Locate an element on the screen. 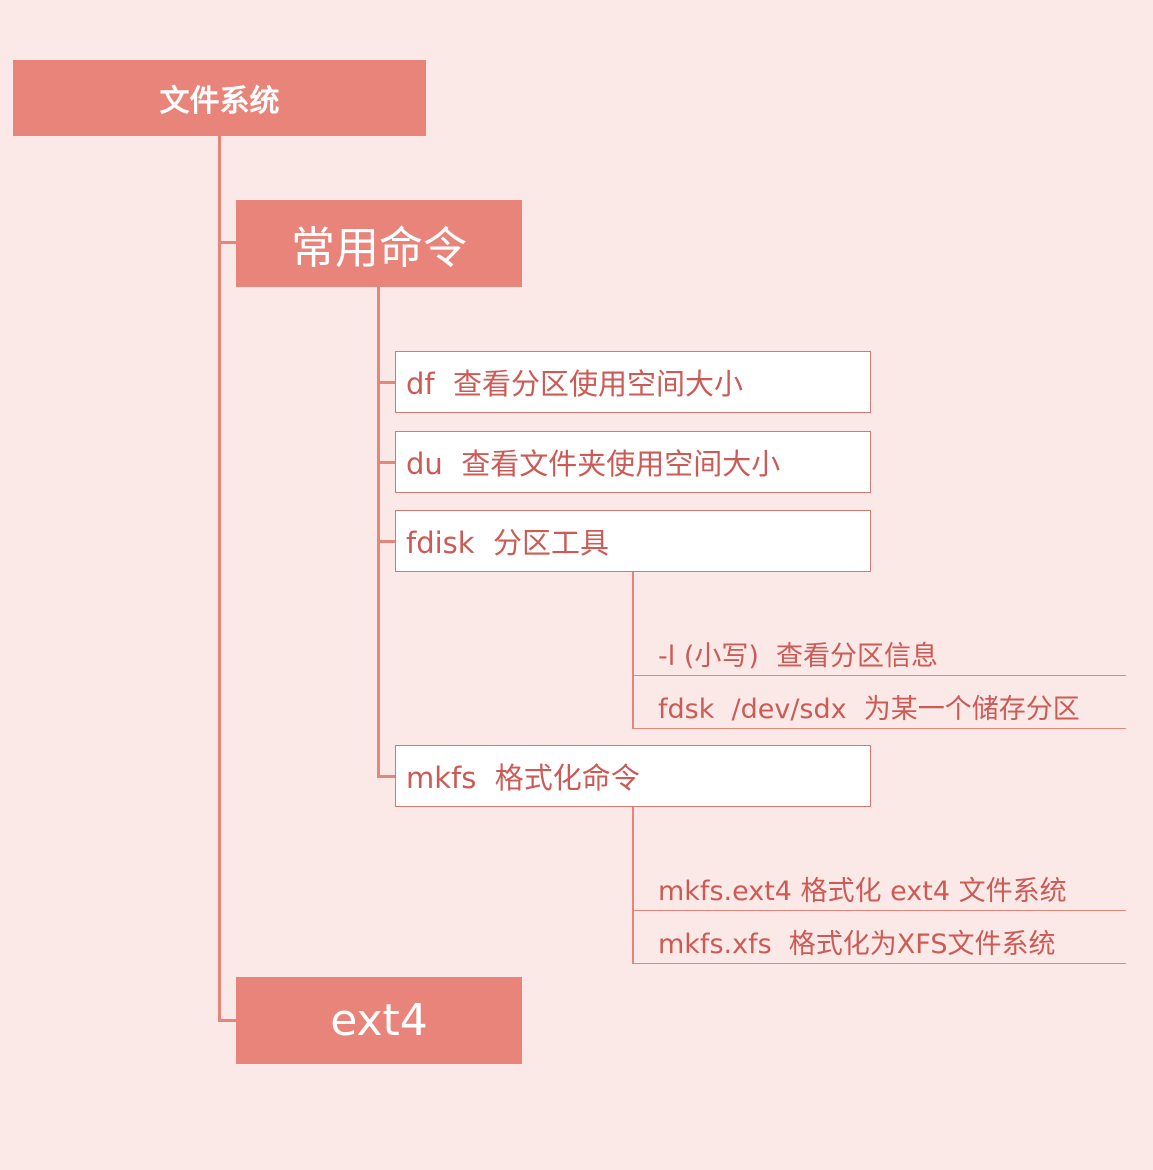  branch-node-label: 常用命令 is located at coordinates (379, 248).